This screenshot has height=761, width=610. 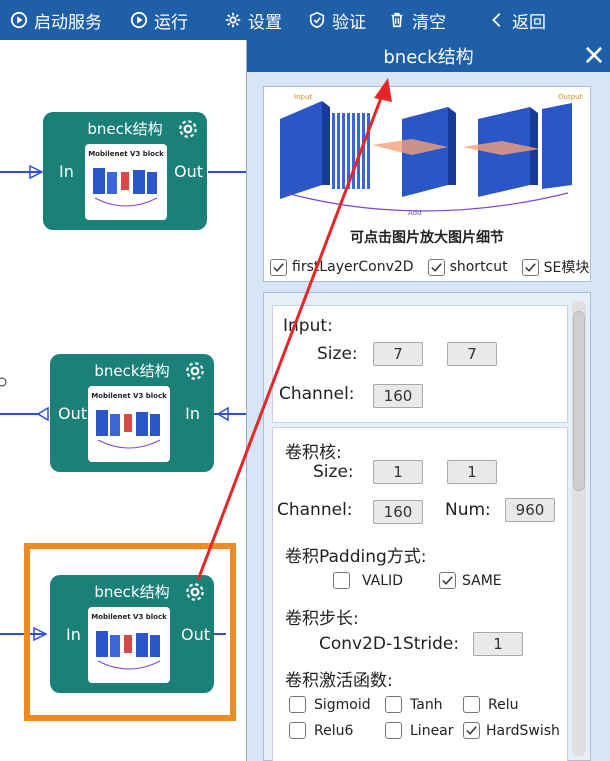 What do you see at coordinates (398, 396) in the screenshot?
I see `input-channel-field: 160` at bounding box center [398, 396].